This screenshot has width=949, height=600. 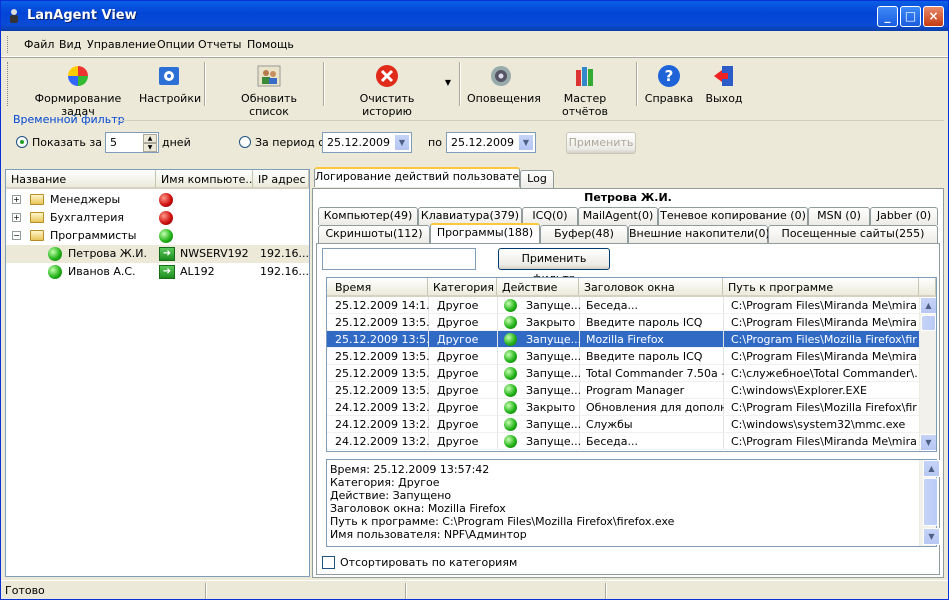 What do you see at coordinates (39, 44) in the screenshot?
I see `menu-file: Файл` at bounding box center [39, 44].